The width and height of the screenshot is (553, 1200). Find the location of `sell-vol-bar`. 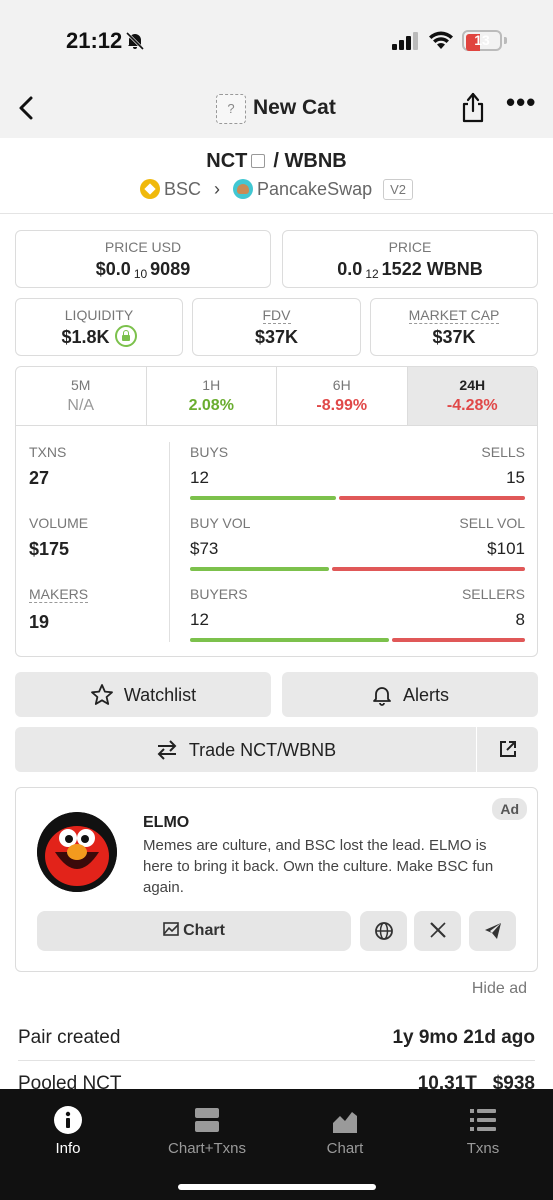

sell-vol-bar is located at coordinates (428, 569).